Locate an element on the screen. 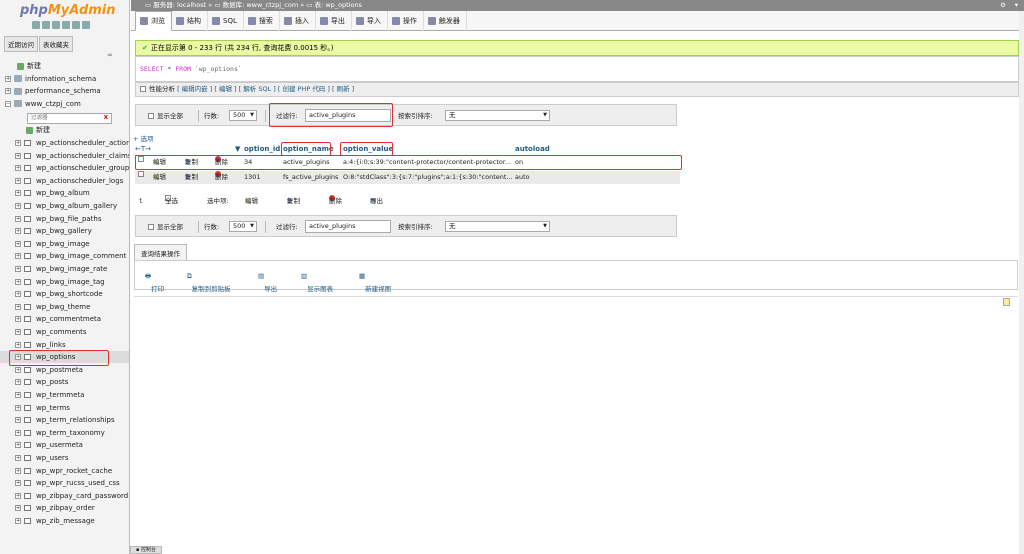 The width and height of the screenshot is (1024, 554). logout-icon is located at coordinates (46, 25).